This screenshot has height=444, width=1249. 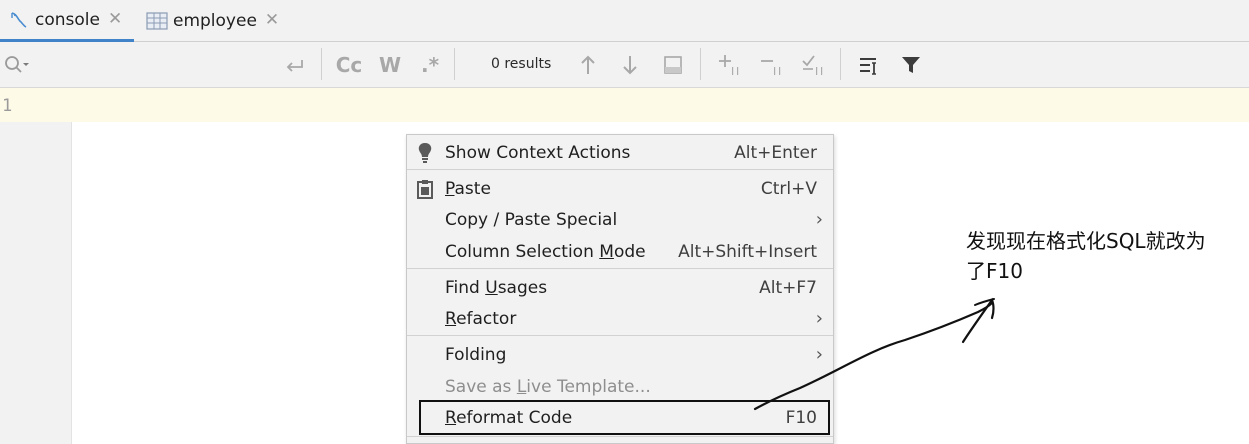 I want to click on annotation-note: 发现现在格式化SQL就改为 了F10, so click(x=1106, y=256).